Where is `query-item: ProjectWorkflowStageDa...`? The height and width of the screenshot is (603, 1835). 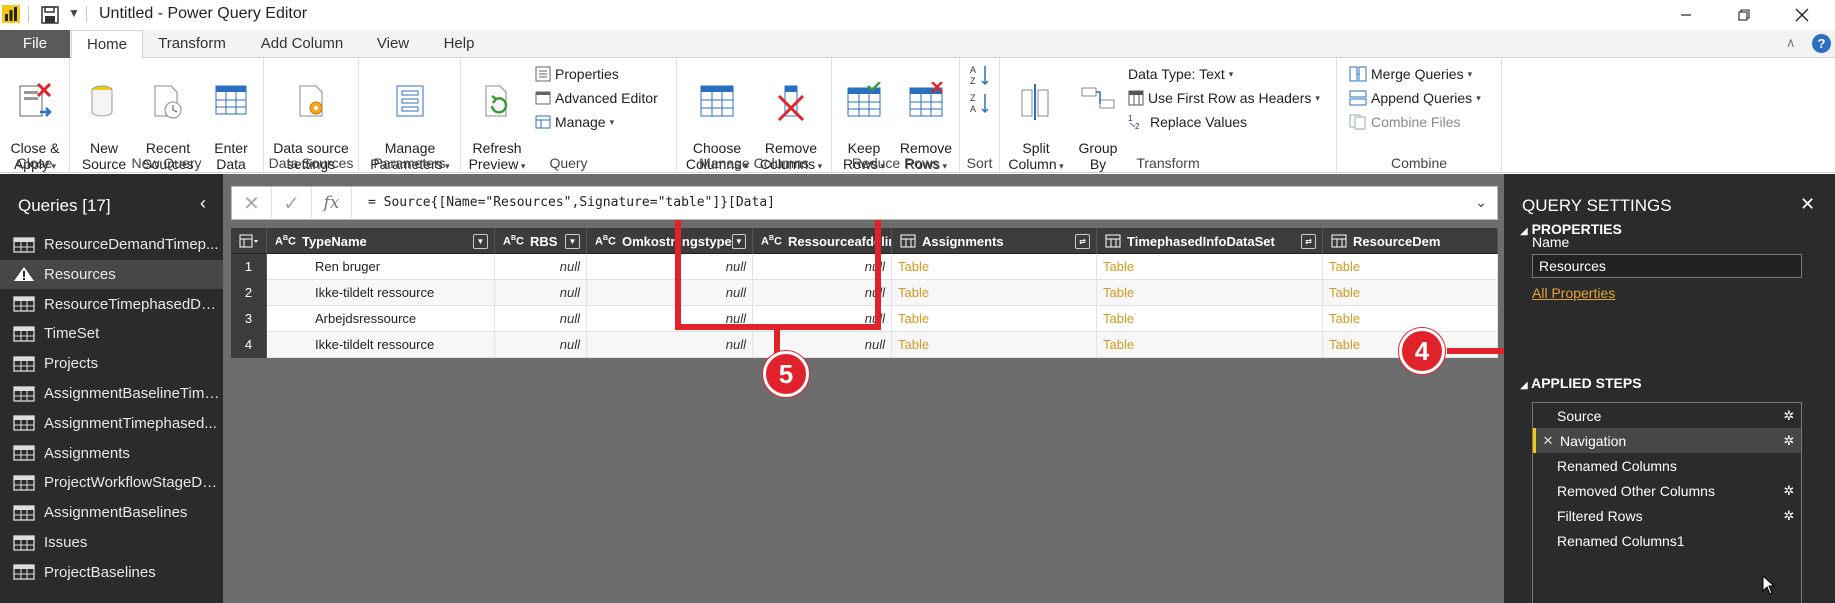
query-item: ProjectWorkflowStageDa... is located at coordinates (111, 482).